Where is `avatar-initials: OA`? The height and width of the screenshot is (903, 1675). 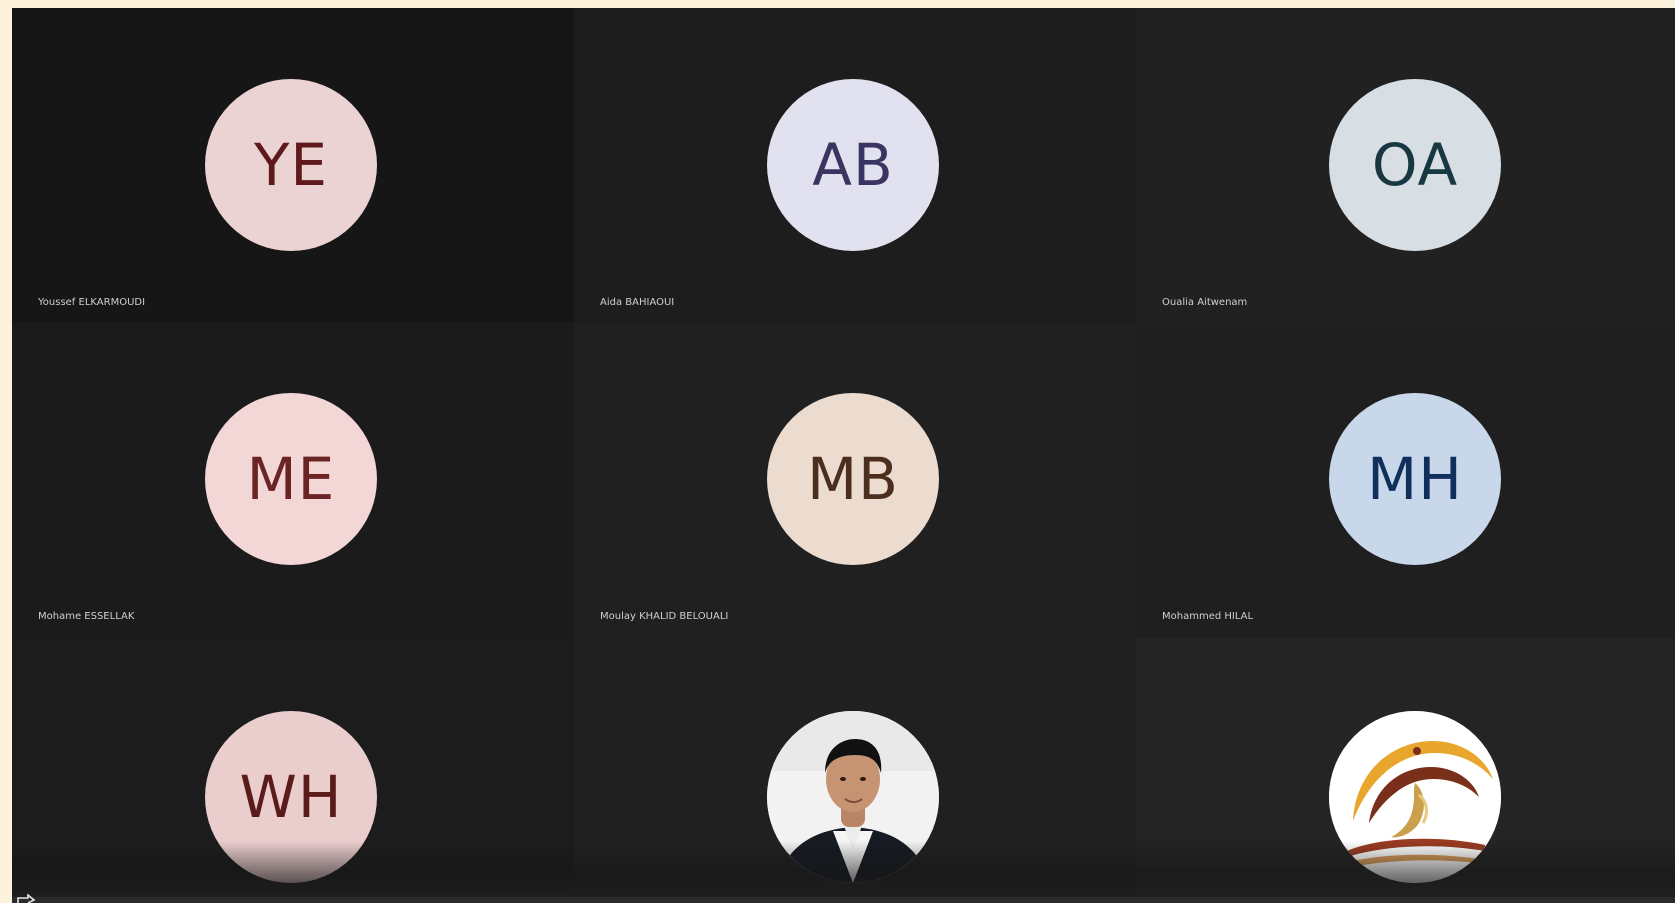 avatar-initials: OA is located at coordinates (1415, 165).